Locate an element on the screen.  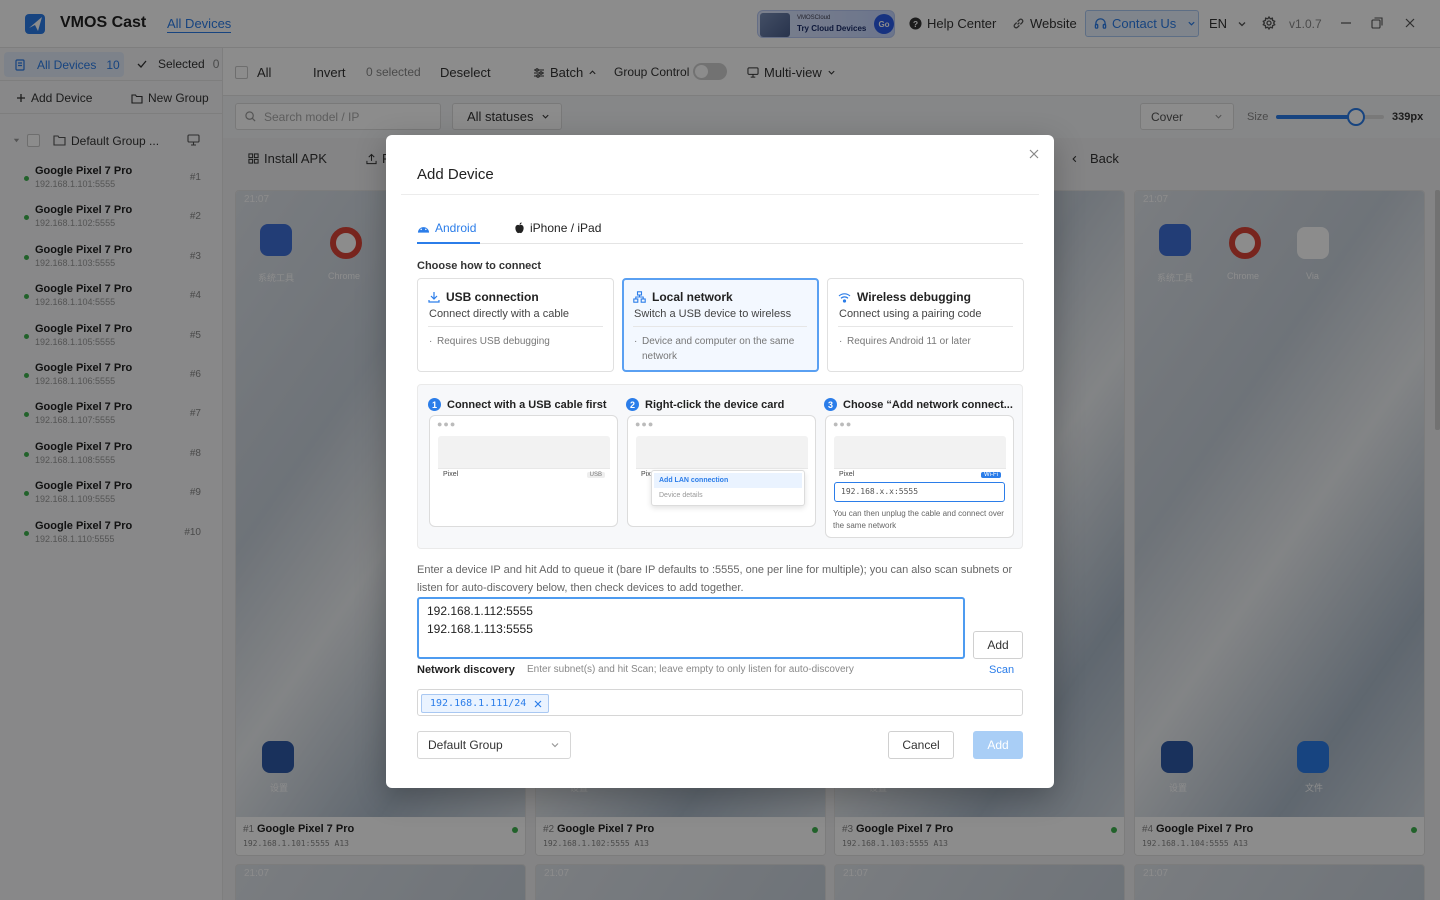
tab-android-label: Android is located at coordinates (456, 228).